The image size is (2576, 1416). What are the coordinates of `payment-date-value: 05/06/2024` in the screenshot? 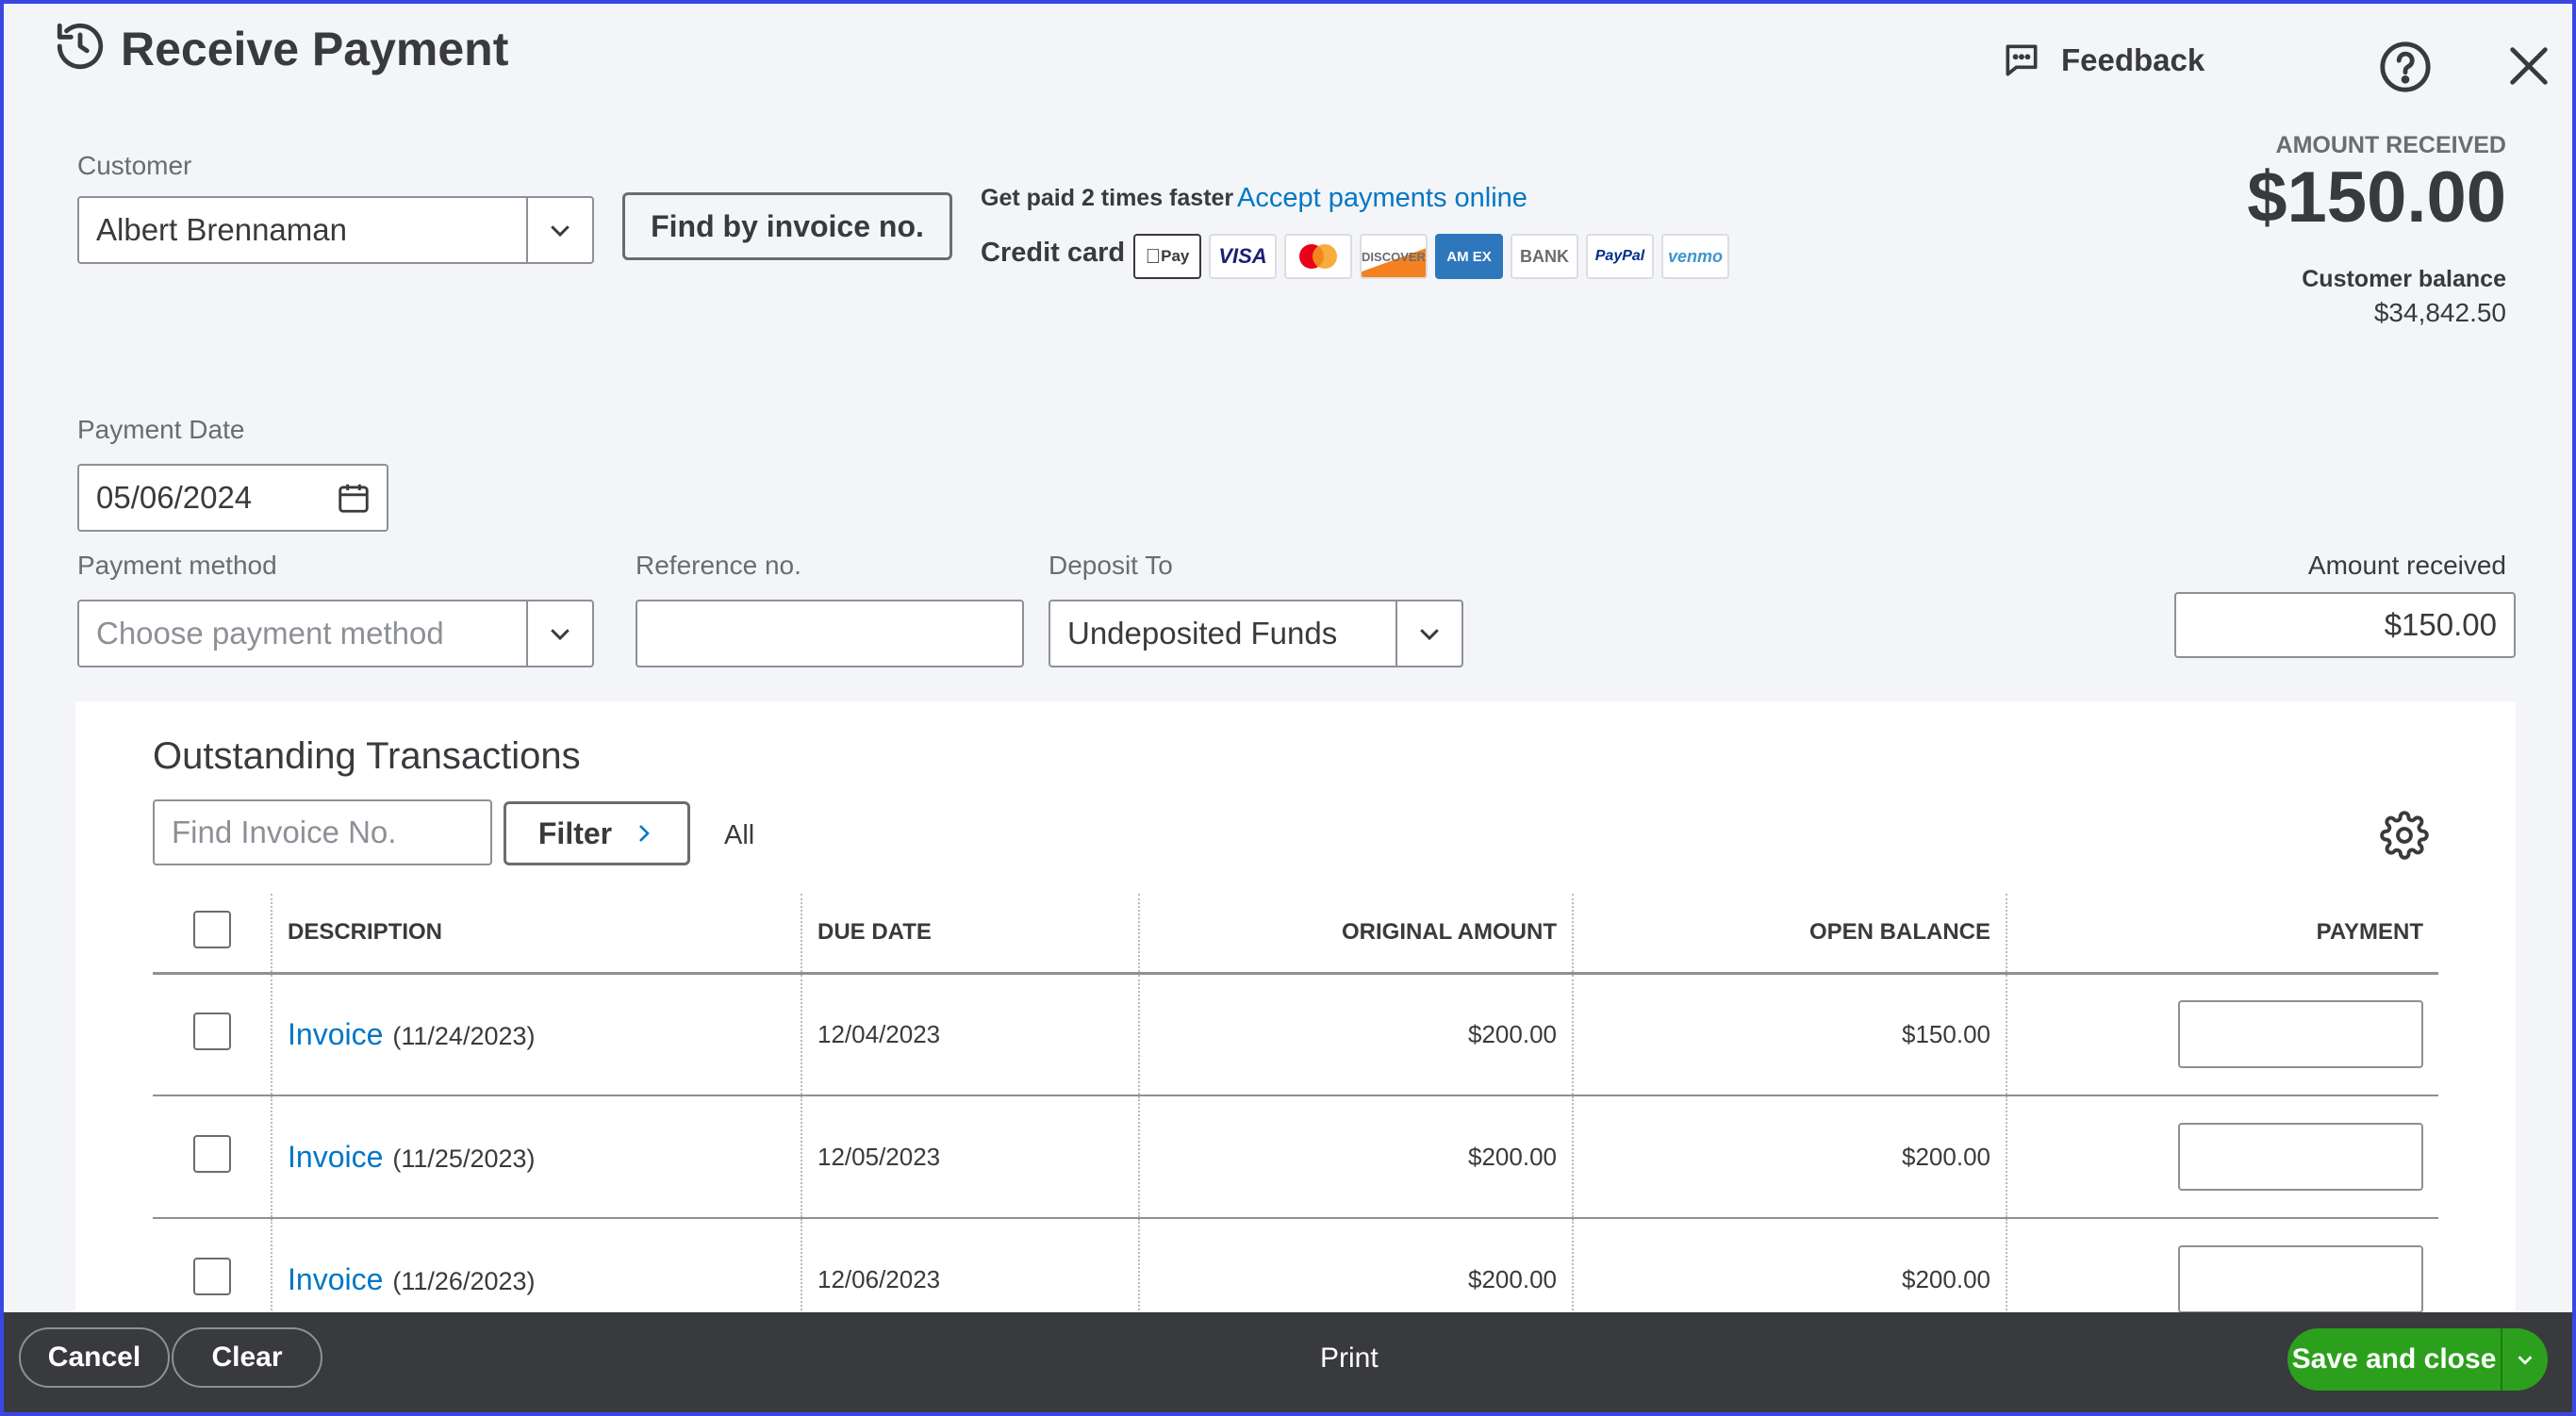 It's located at (174, 497).